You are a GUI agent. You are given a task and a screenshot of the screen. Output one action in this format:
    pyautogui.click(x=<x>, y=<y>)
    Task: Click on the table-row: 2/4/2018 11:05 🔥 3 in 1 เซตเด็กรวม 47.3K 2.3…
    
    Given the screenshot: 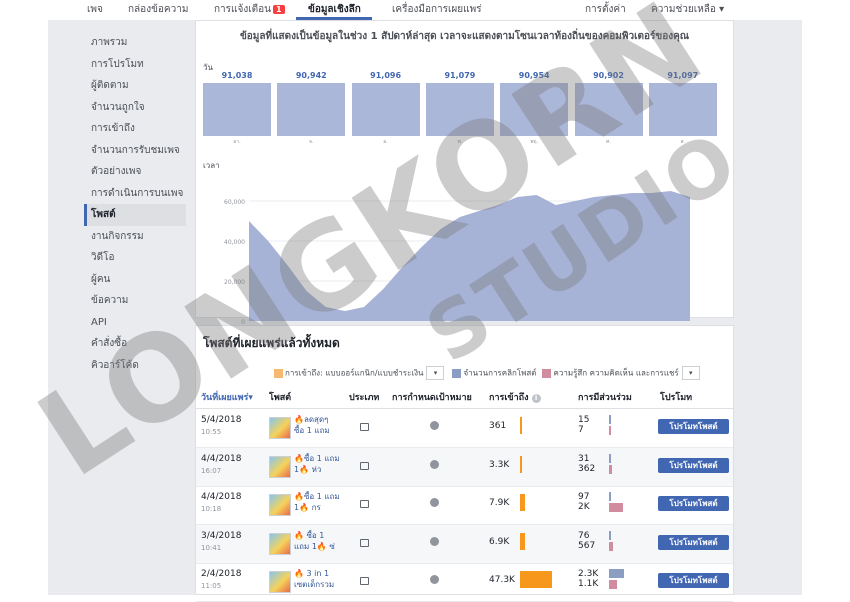 What is the action you would take?
    pyautogui.click(x=464, y=582)
    